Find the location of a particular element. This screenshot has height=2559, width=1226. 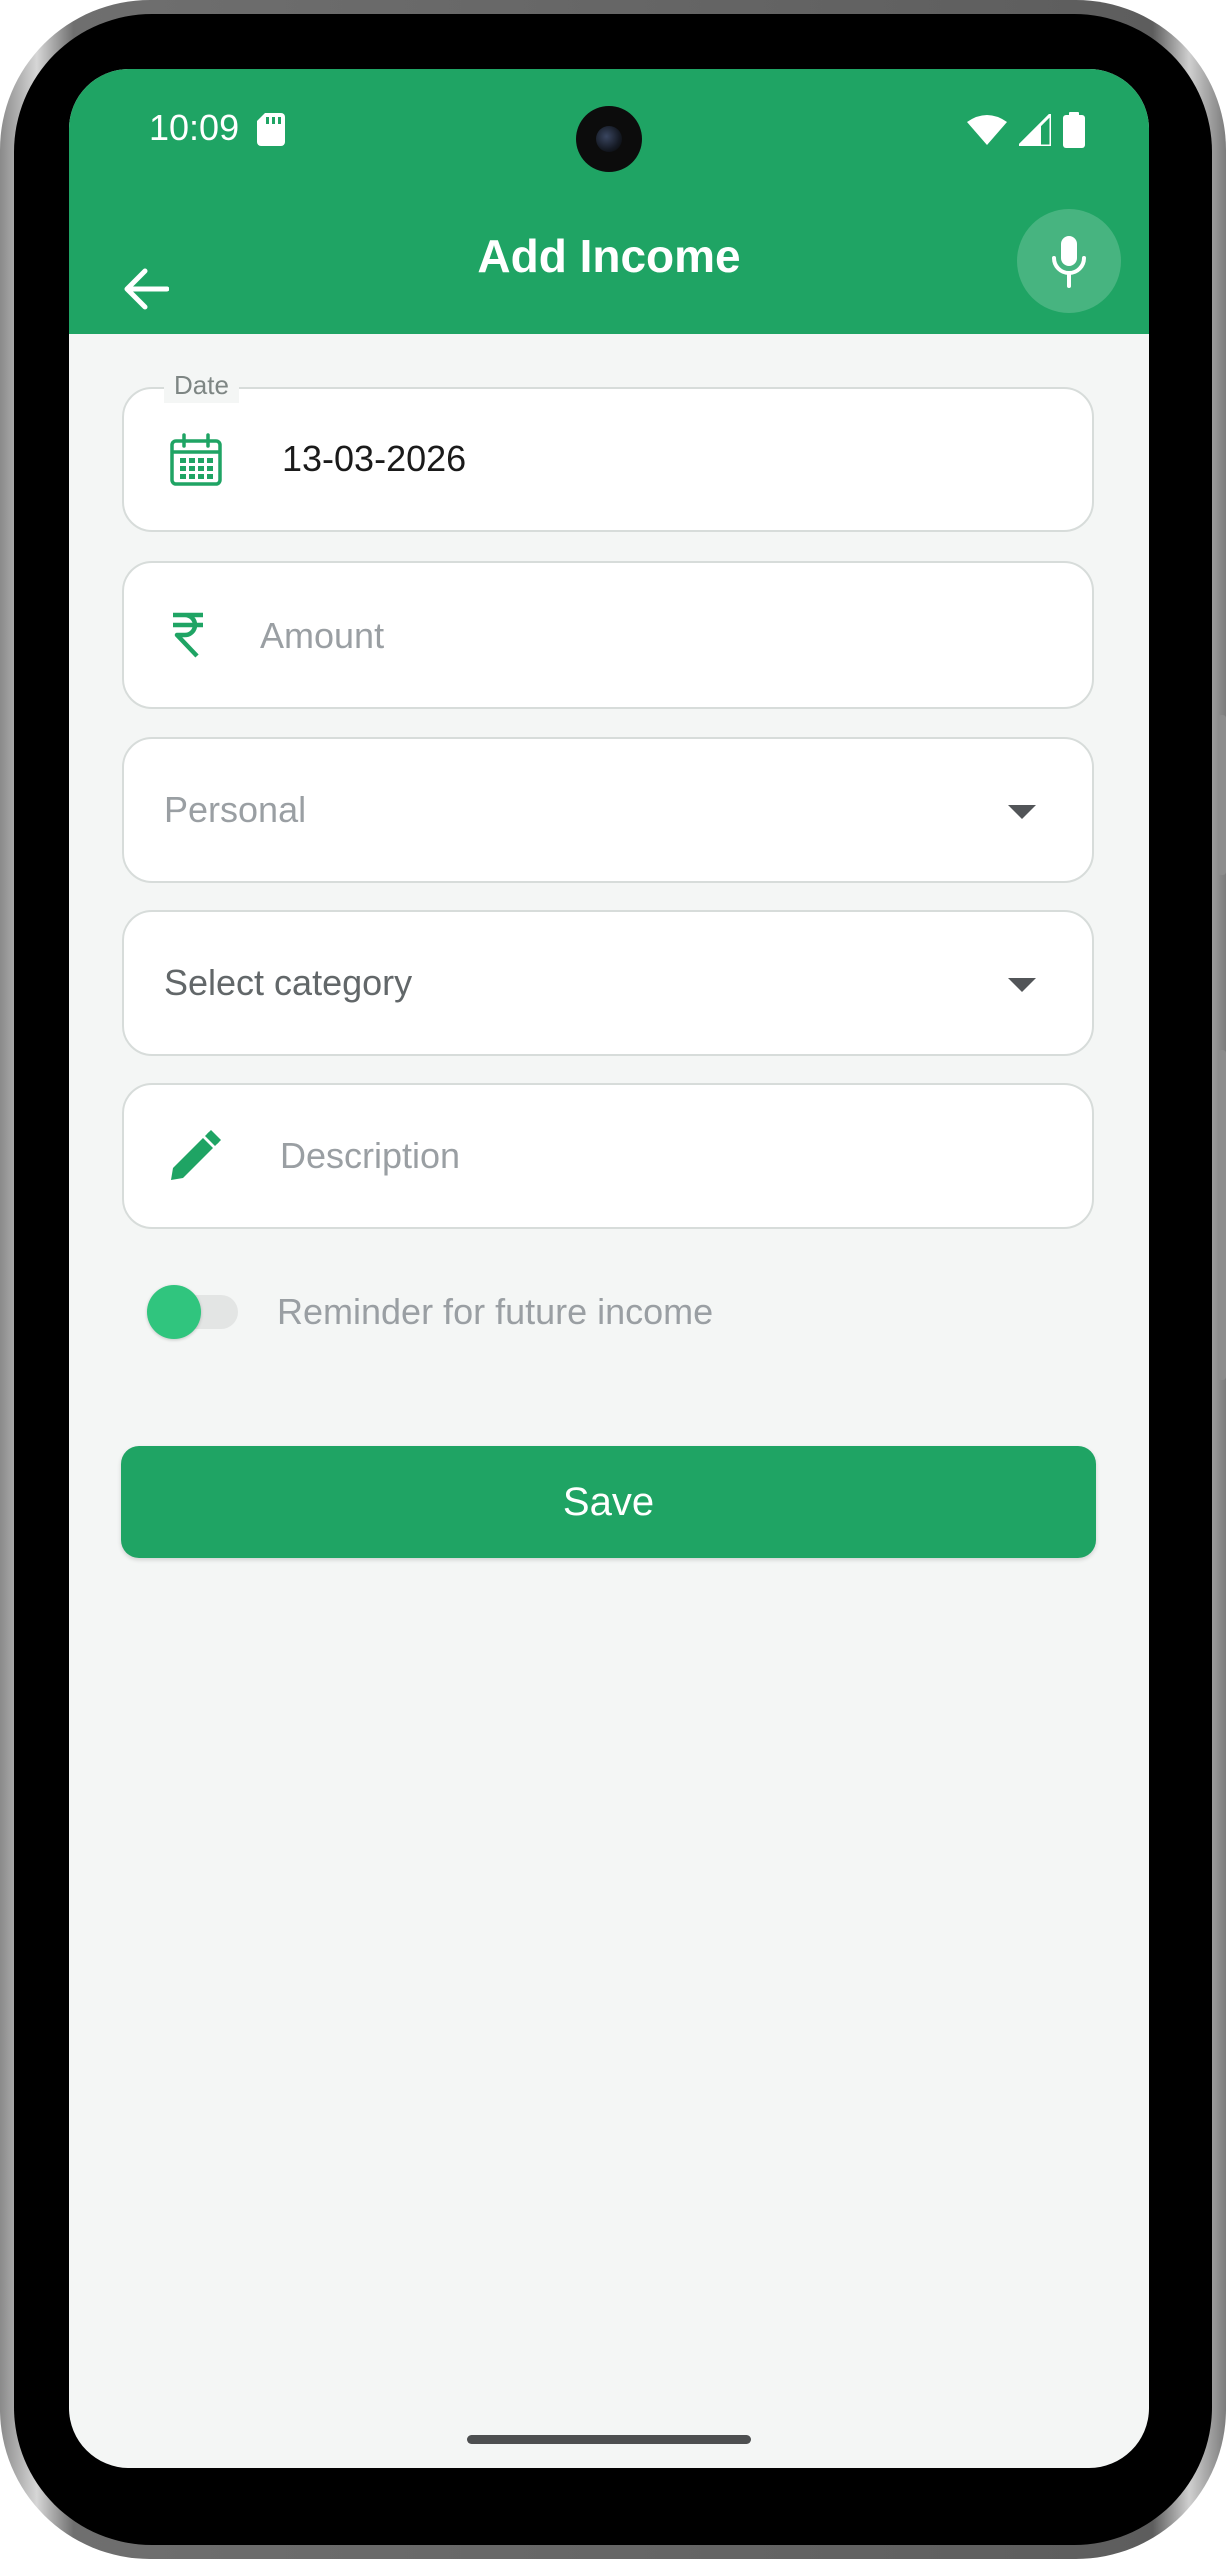

front-camera is located at coordinates (609, 139).